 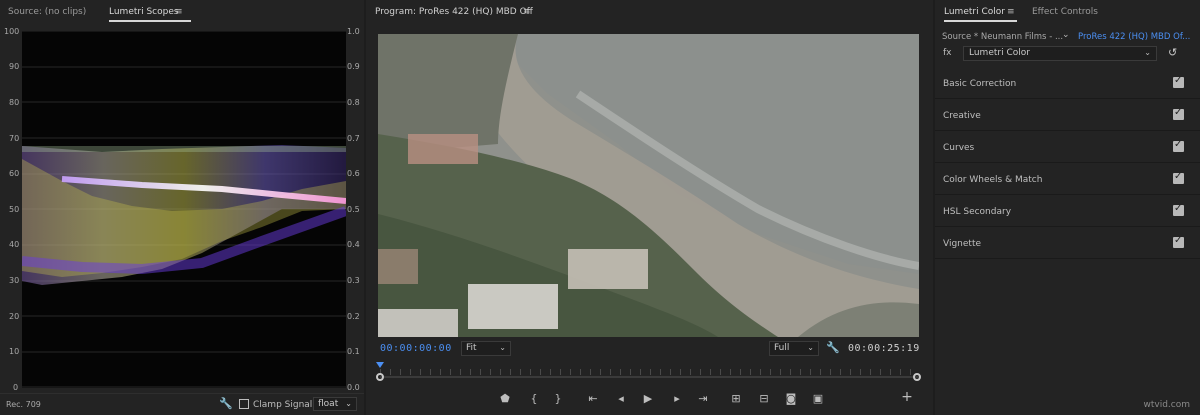 I want to click on tick-label: 0.4, so click(x=353, y=244).